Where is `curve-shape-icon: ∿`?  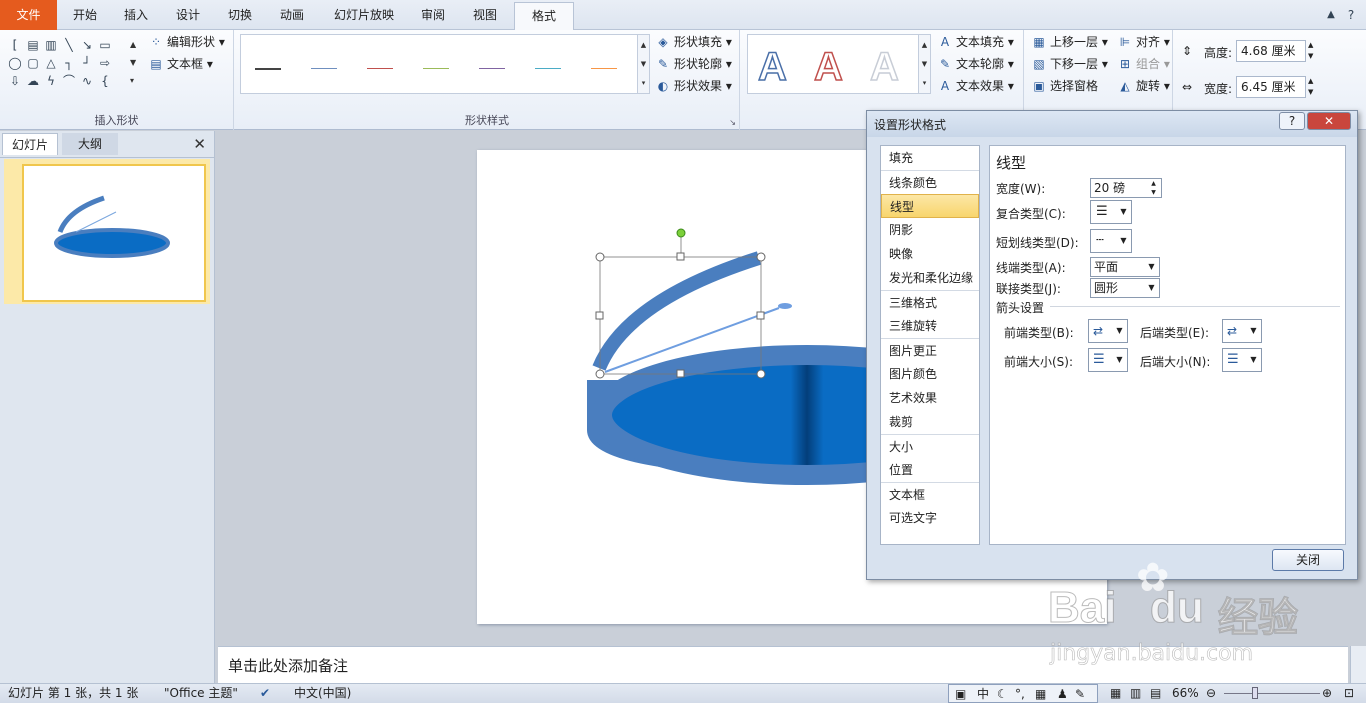
curve-shape-icon: ∿ is located at coordinates (87, 81).